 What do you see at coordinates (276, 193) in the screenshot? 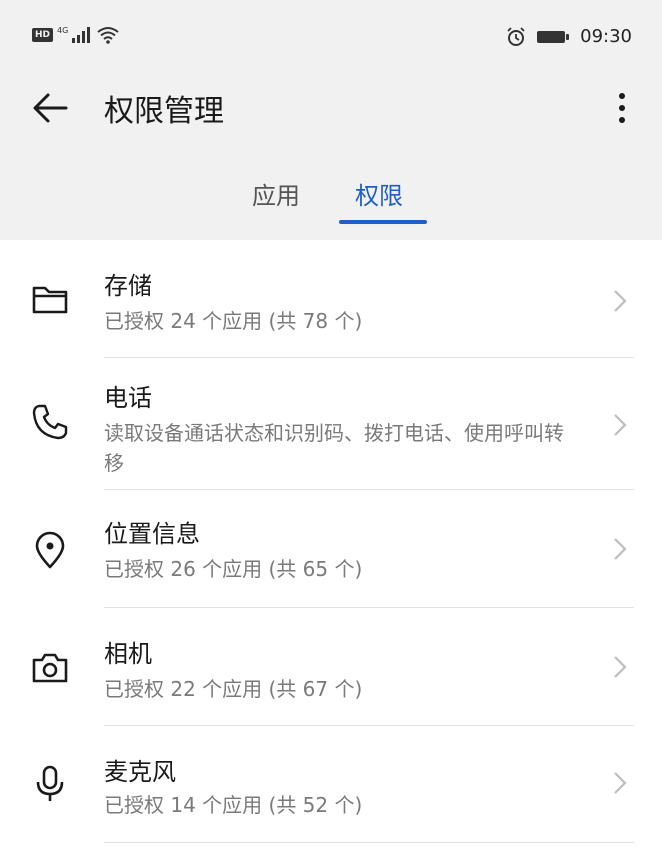
I see `tab-apps: 应用` at bounding box center [276, 193].